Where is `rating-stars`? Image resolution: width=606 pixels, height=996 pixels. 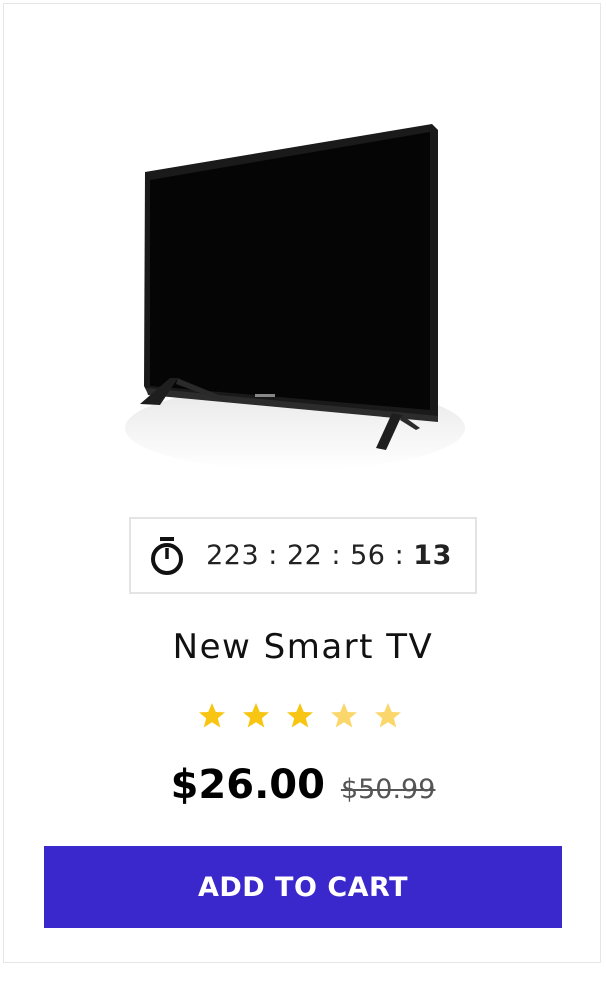
rating-stars is located at coordinates (306, 720).